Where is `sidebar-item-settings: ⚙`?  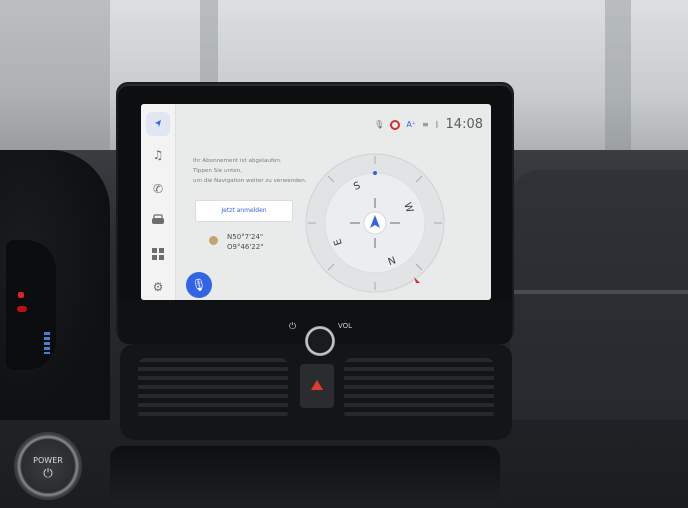
sidebar-item-settings: ⚙ is located at coordinates (158, 287).